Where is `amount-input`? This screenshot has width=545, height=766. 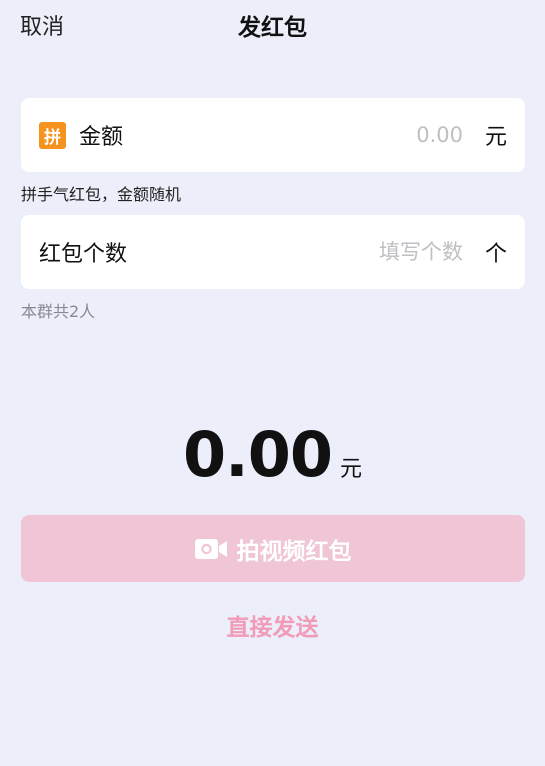
amount-input is located at coordinates (293, 135).